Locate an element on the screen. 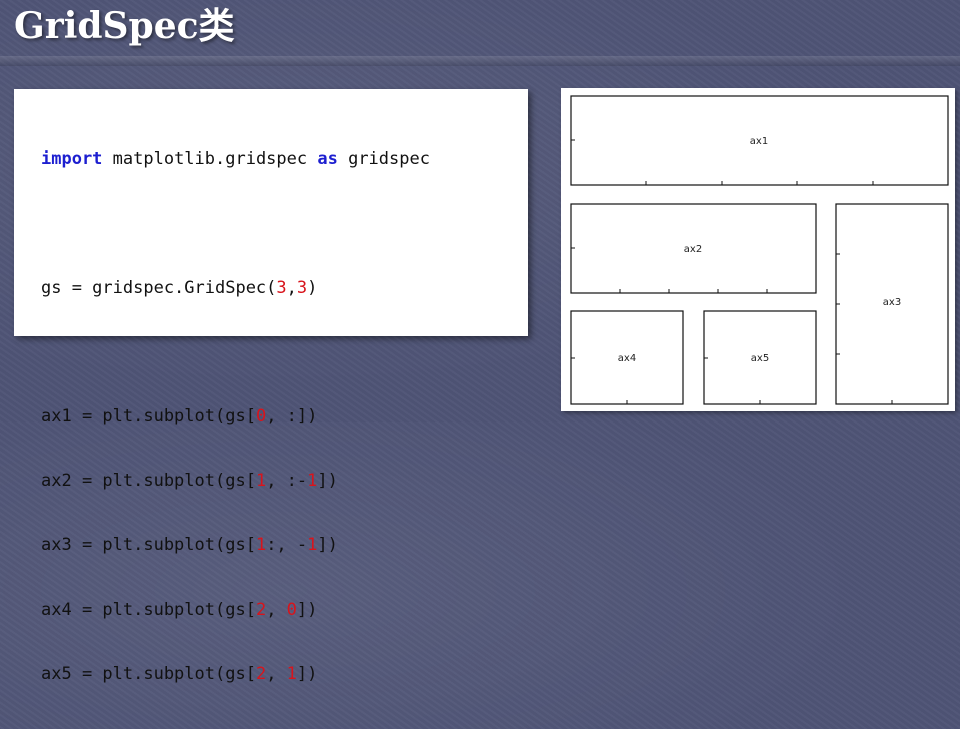 This screenshot has width=960, height=729. code-text: gridspec is located at coordinates (383, 159).